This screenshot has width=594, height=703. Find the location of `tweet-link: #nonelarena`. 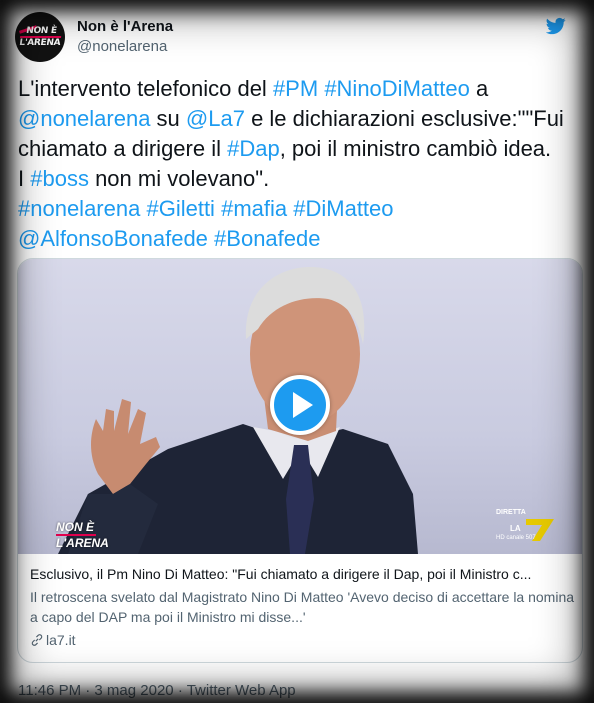

tweet-link: #nonelarena is located at coordinates (79, 208).